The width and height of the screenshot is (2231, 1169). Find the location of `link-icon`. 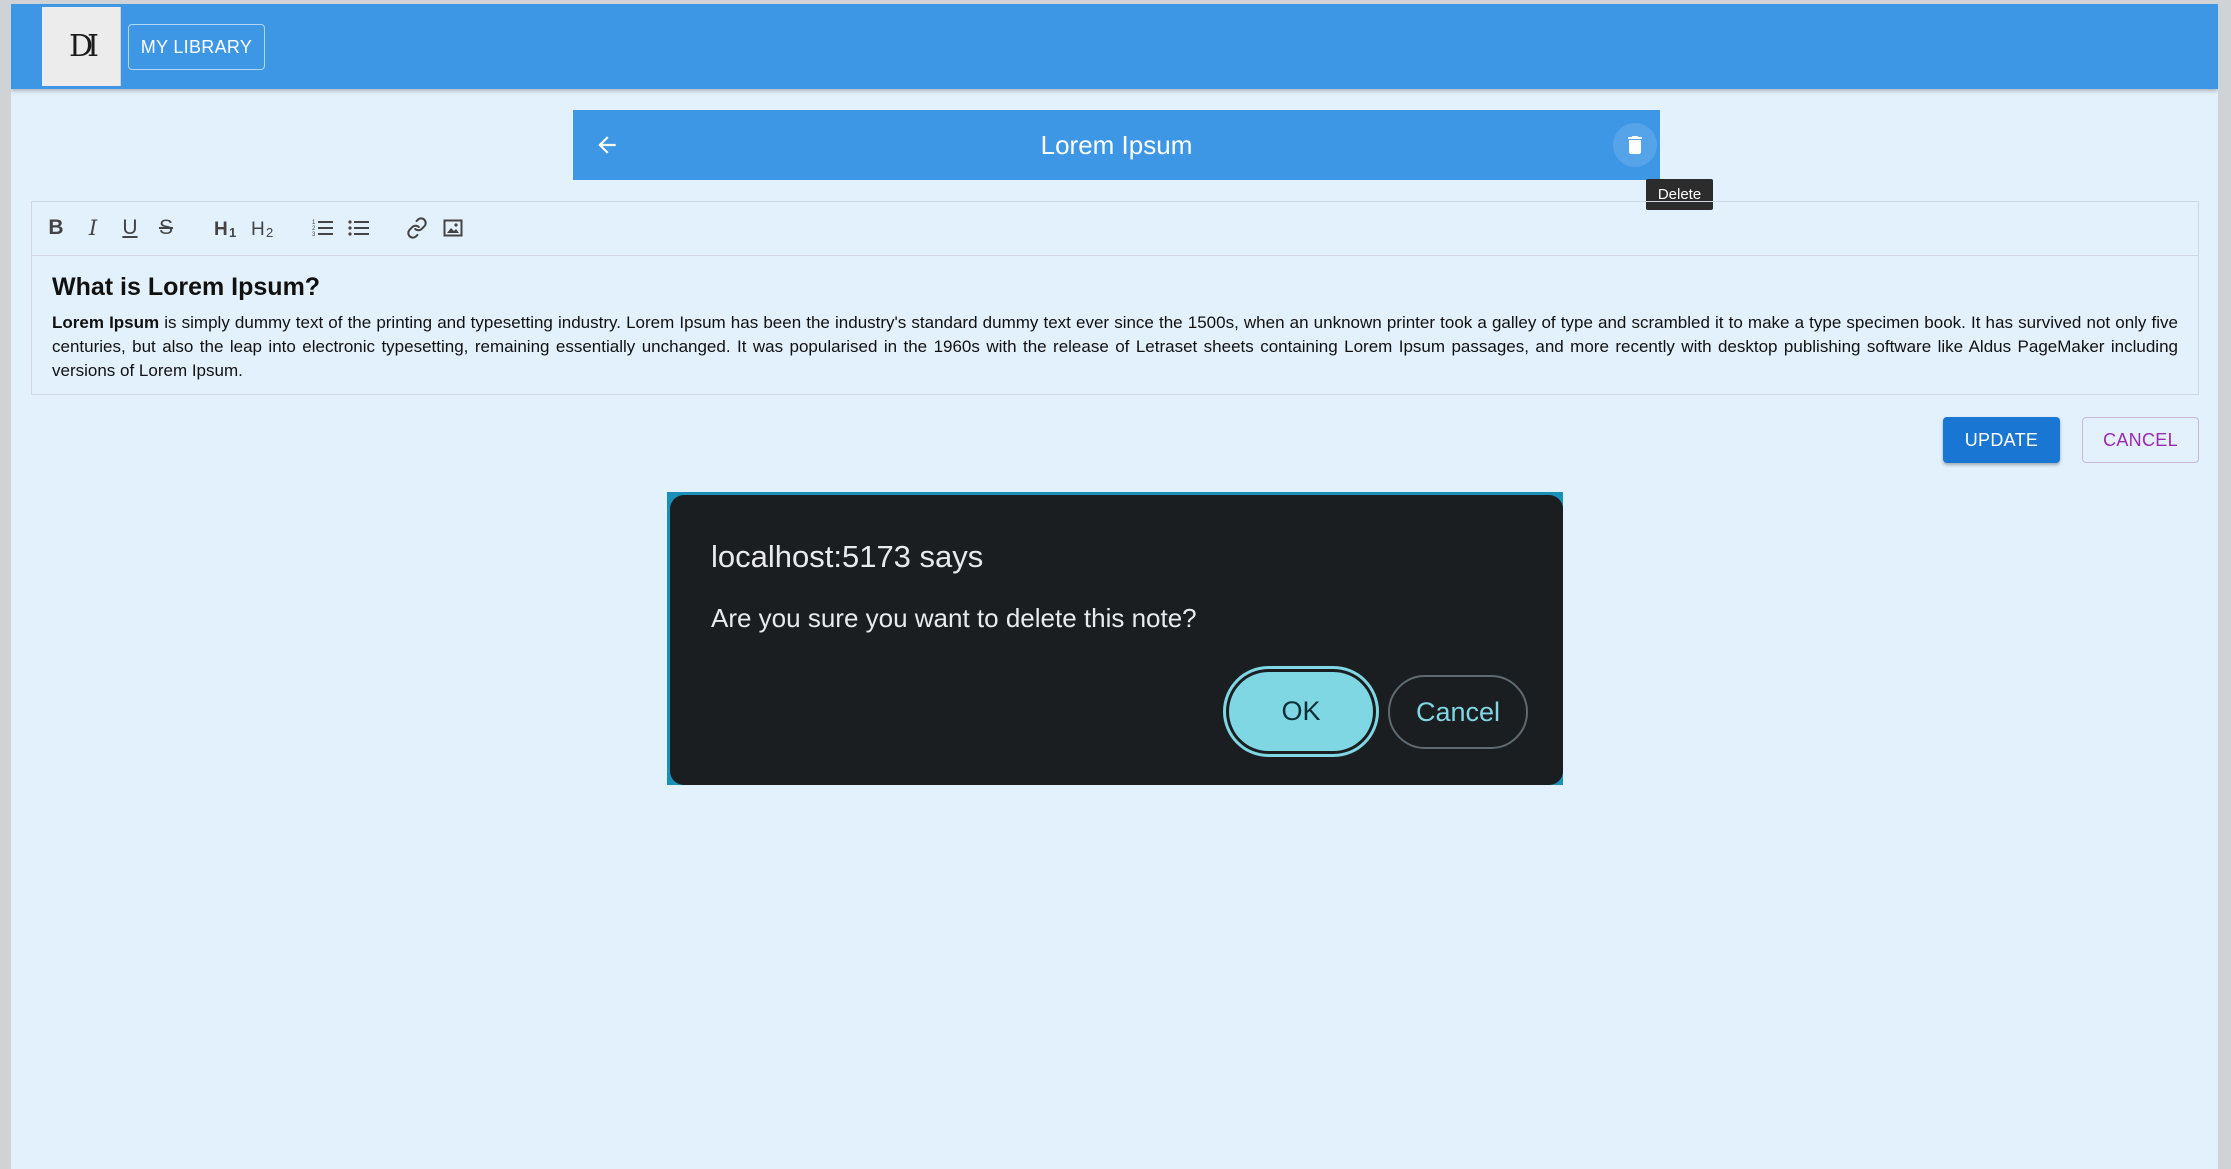

link-icon is located at coordinates (417, 228).